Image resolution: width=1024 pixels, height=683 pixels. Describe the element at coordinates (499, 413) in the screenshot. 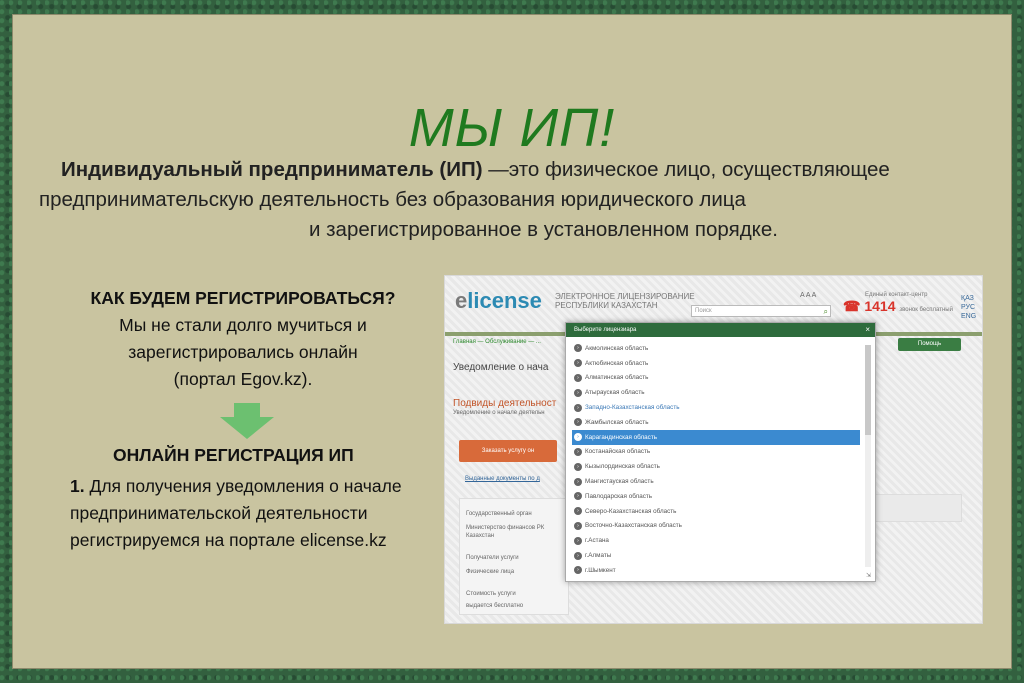

I see `subsection-text: Уведомление о начале деятельн` at that location.